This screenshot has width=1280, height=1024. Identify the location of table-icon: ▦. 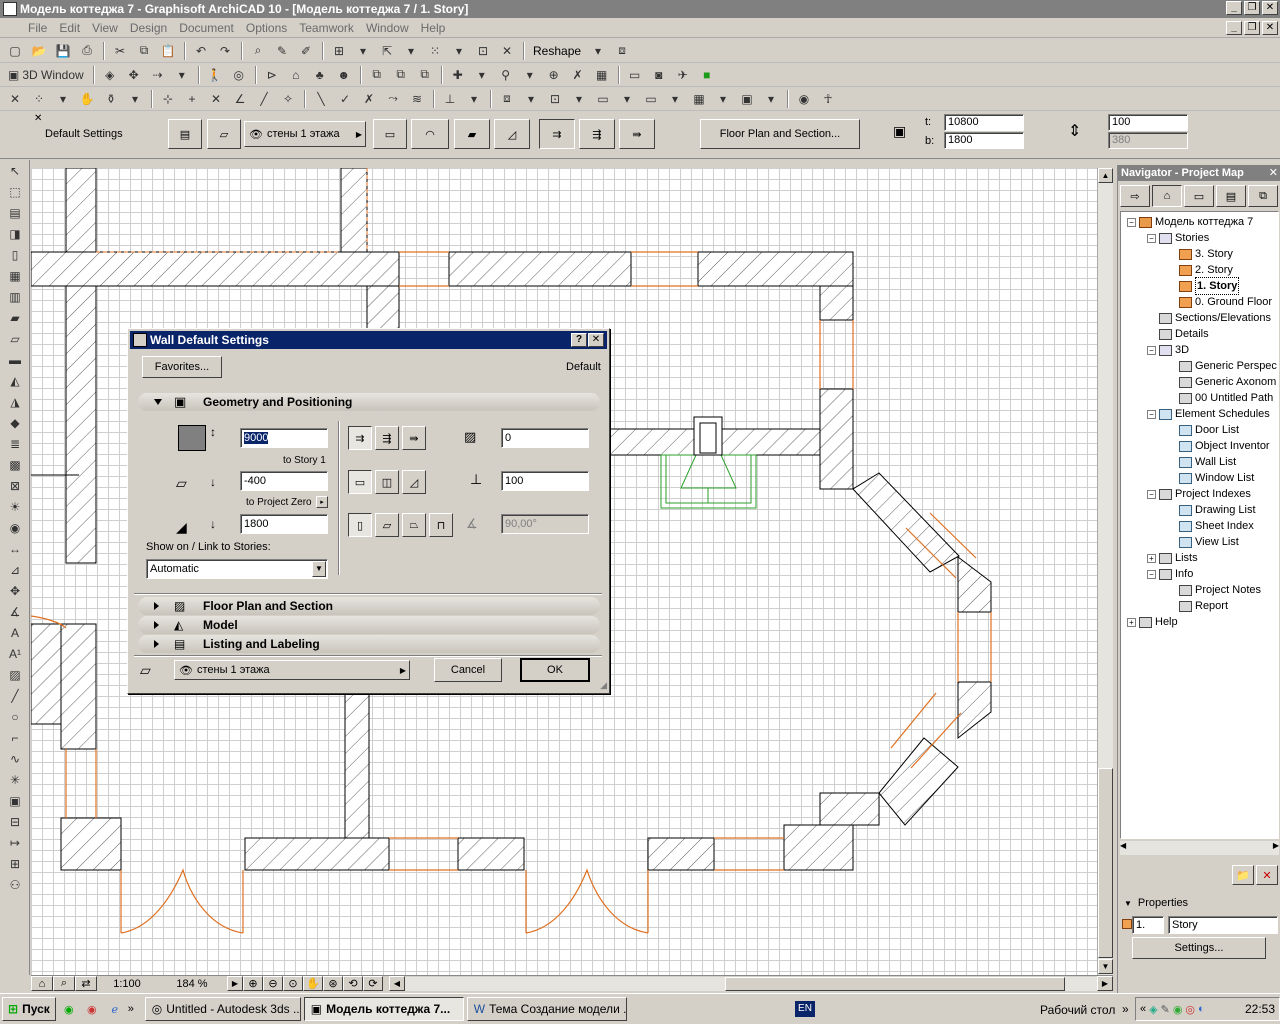
(699, 99).